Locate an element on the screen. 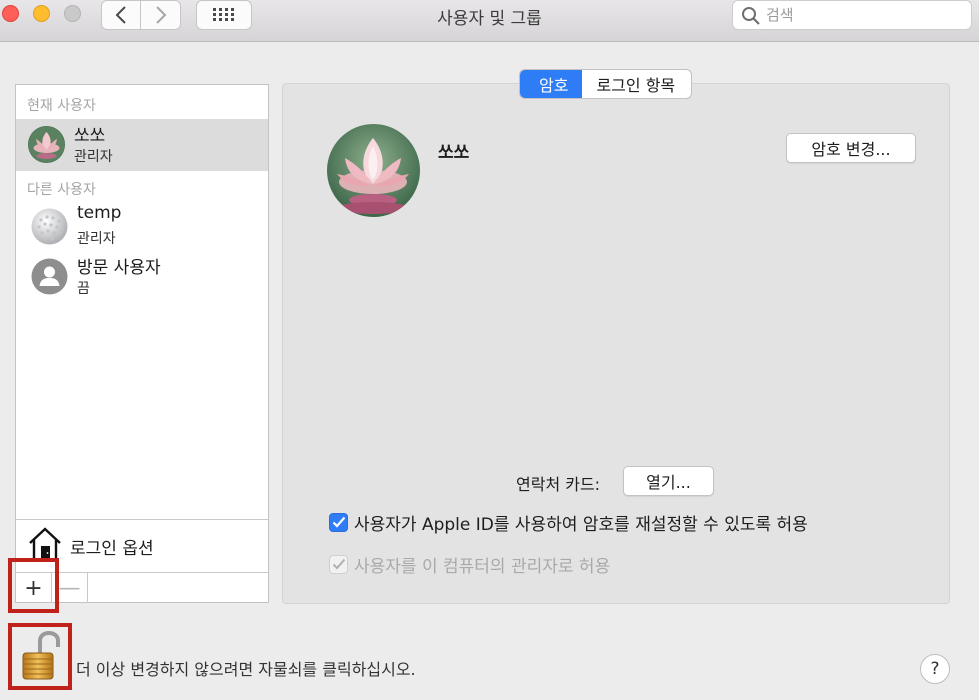 The image size is (979, 700). user-row-current: 쏘쏘 관리자 is located at coordinates (142, 145).